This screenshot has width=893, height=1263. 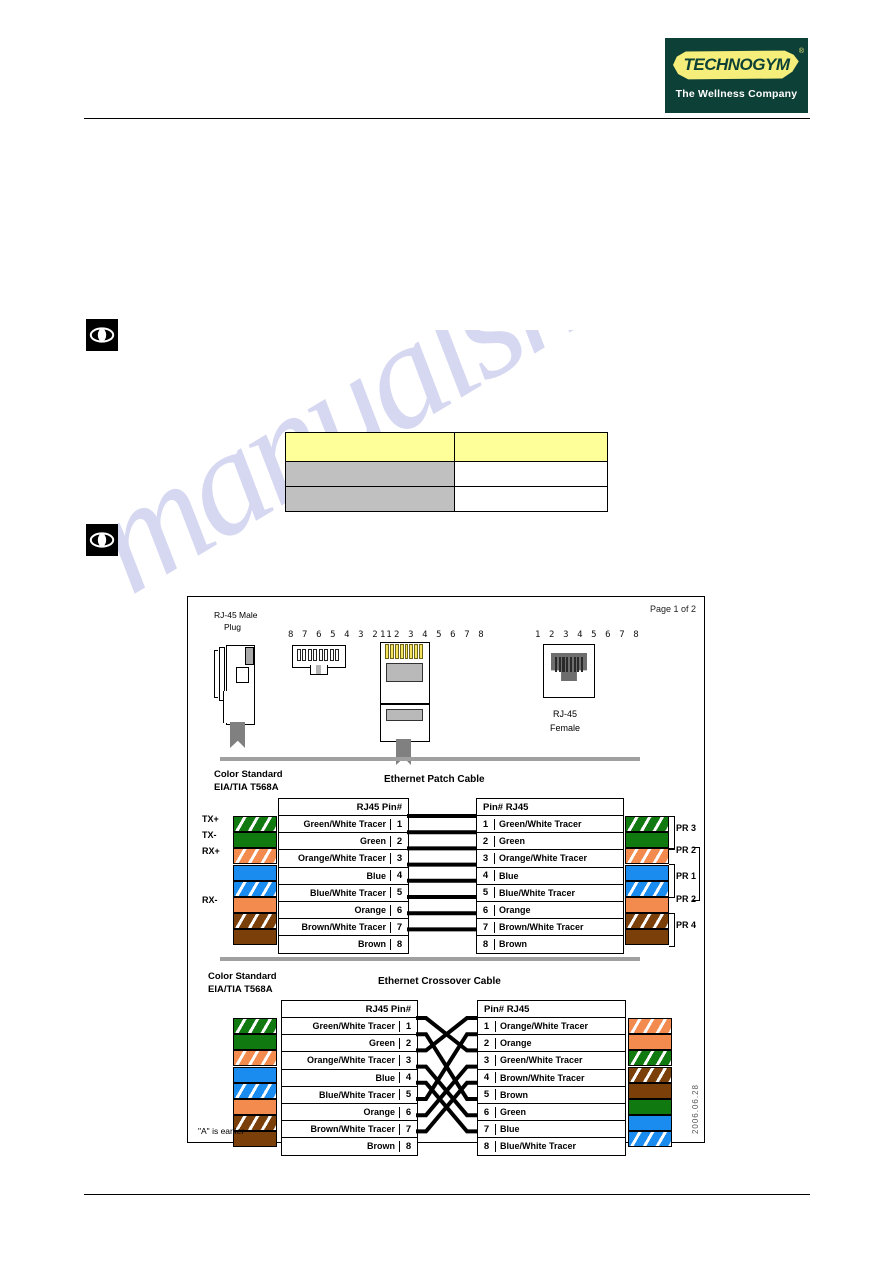 What do you see at coordinates (233, 627) in the screenshot?
I see `male-plug-label-2: Plug` at bounding box center [233, 627].